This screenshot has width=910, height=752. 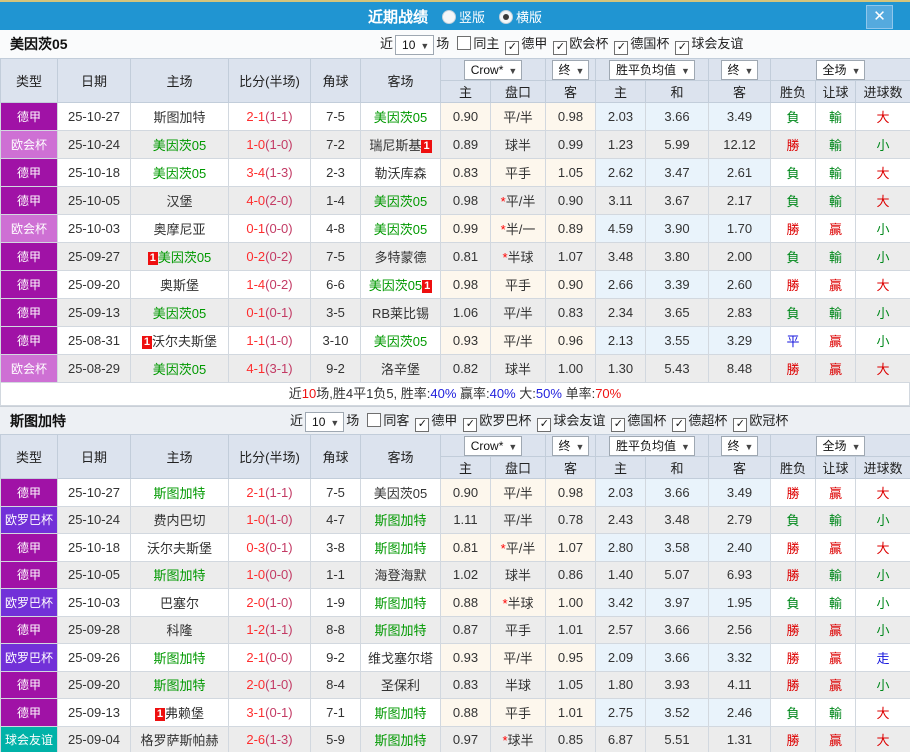 I want to click on home-team-name: 弗赖堡, so click(x=184, y=713).